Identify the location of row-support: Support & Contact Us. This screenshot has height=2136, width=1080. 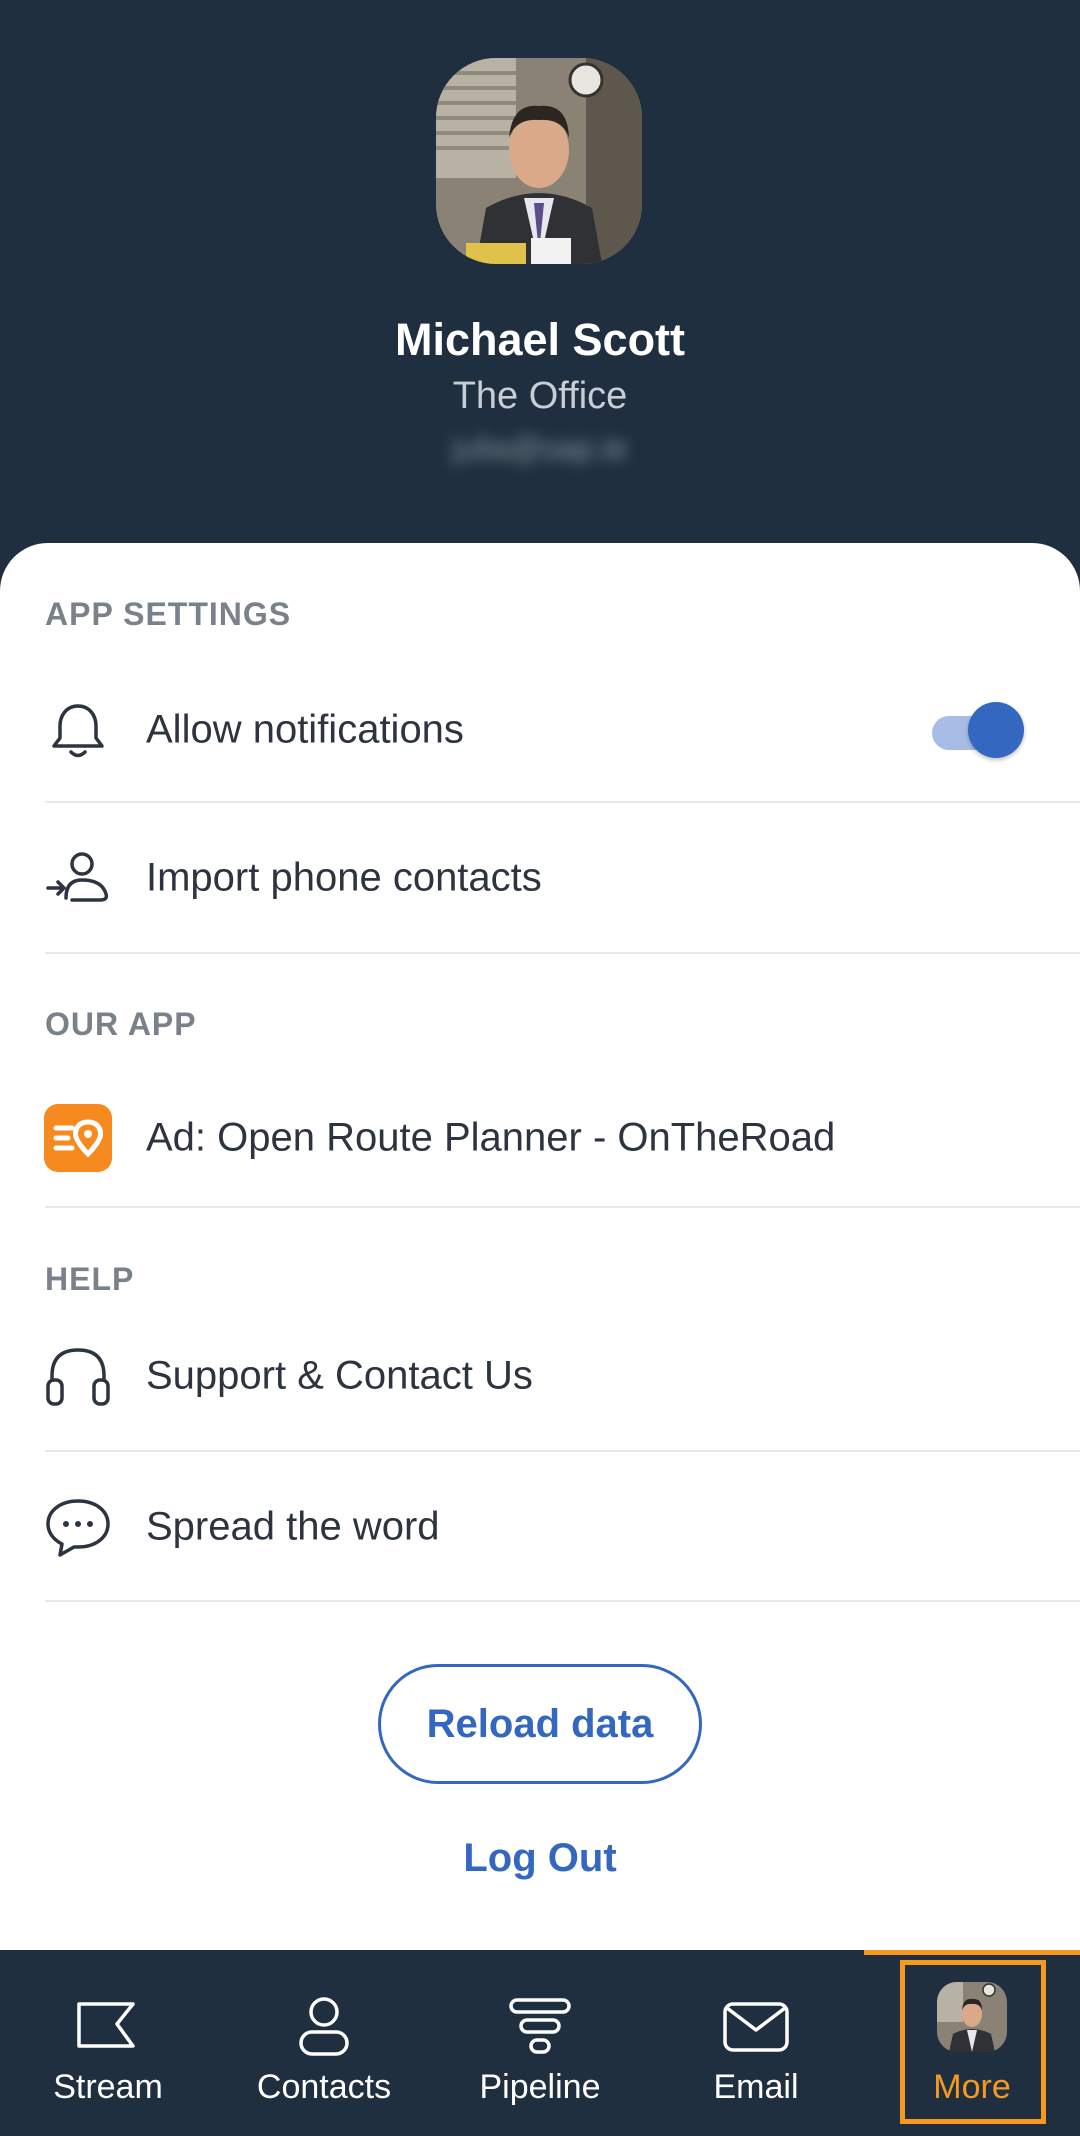
(540, 1376).